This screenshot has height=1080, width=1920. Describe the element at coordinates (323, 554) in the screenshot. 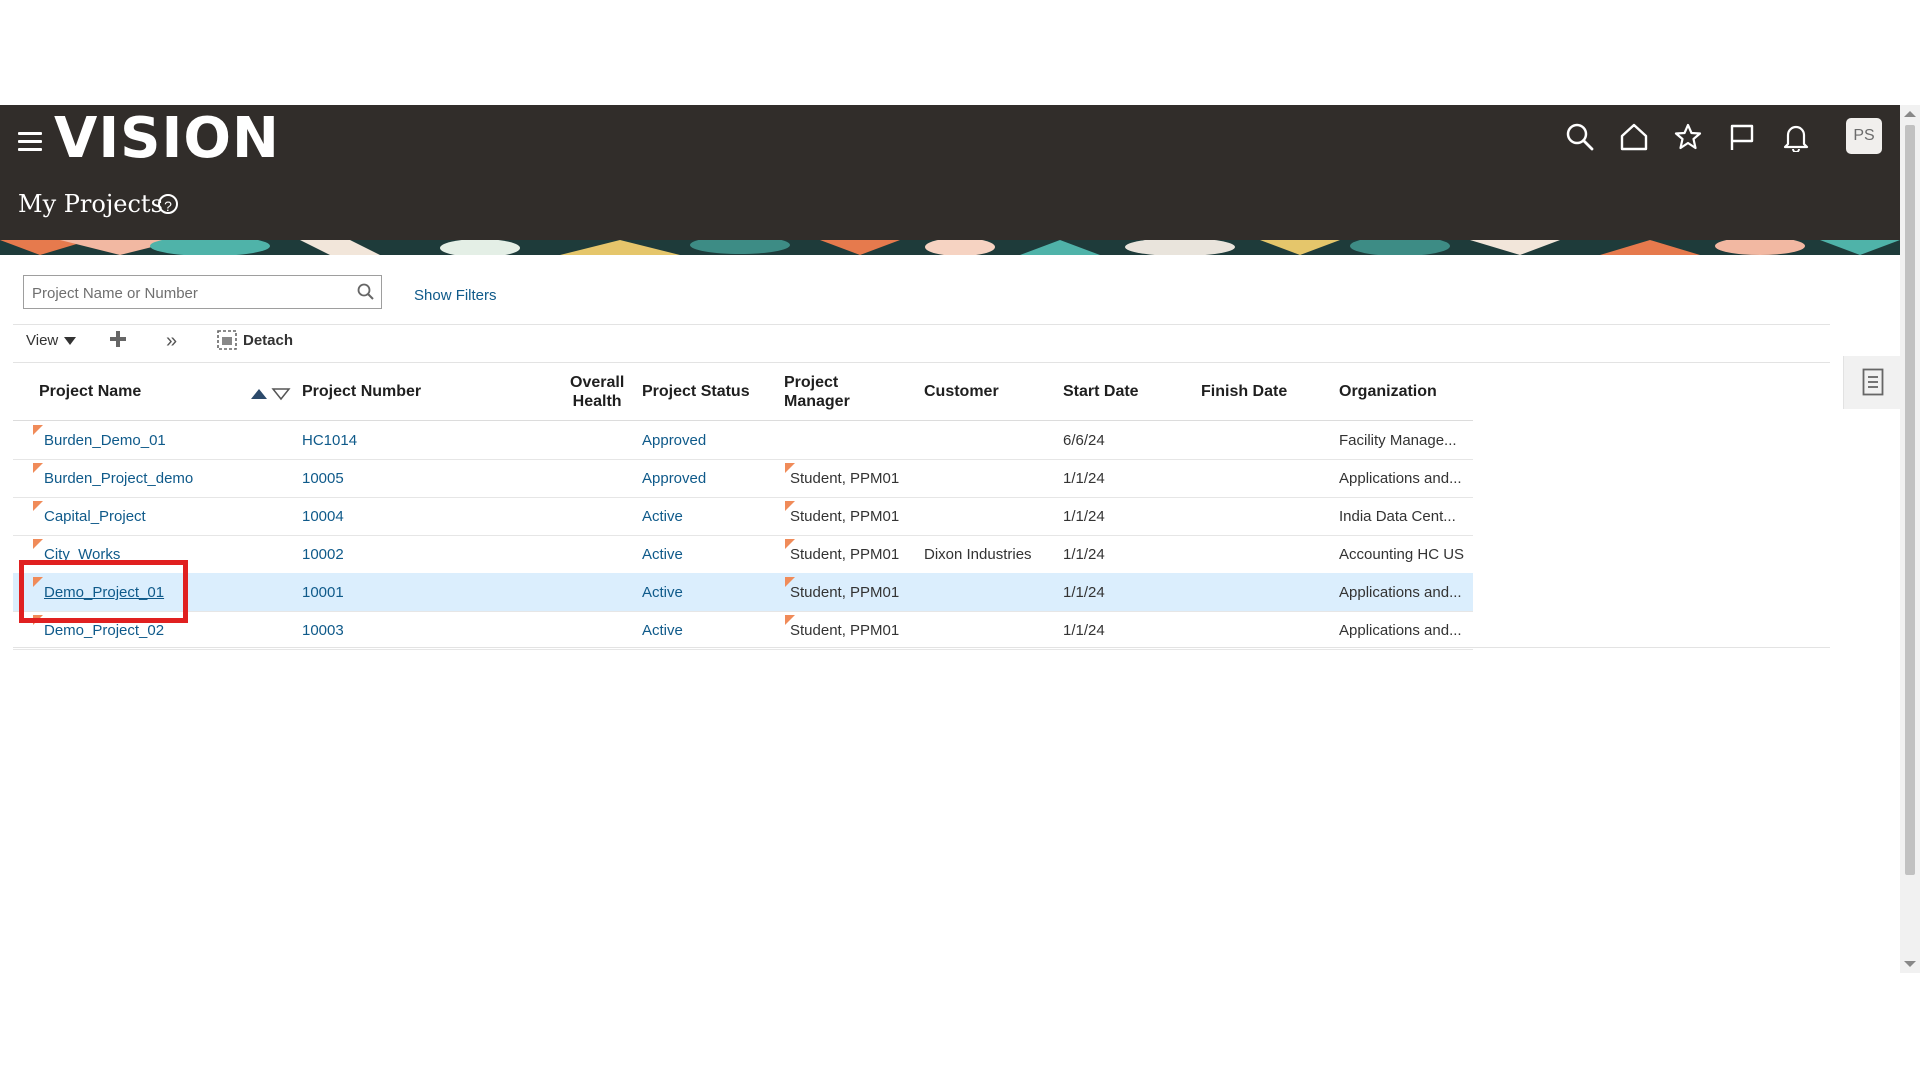

I see `project-number-link: 10002` at that location.